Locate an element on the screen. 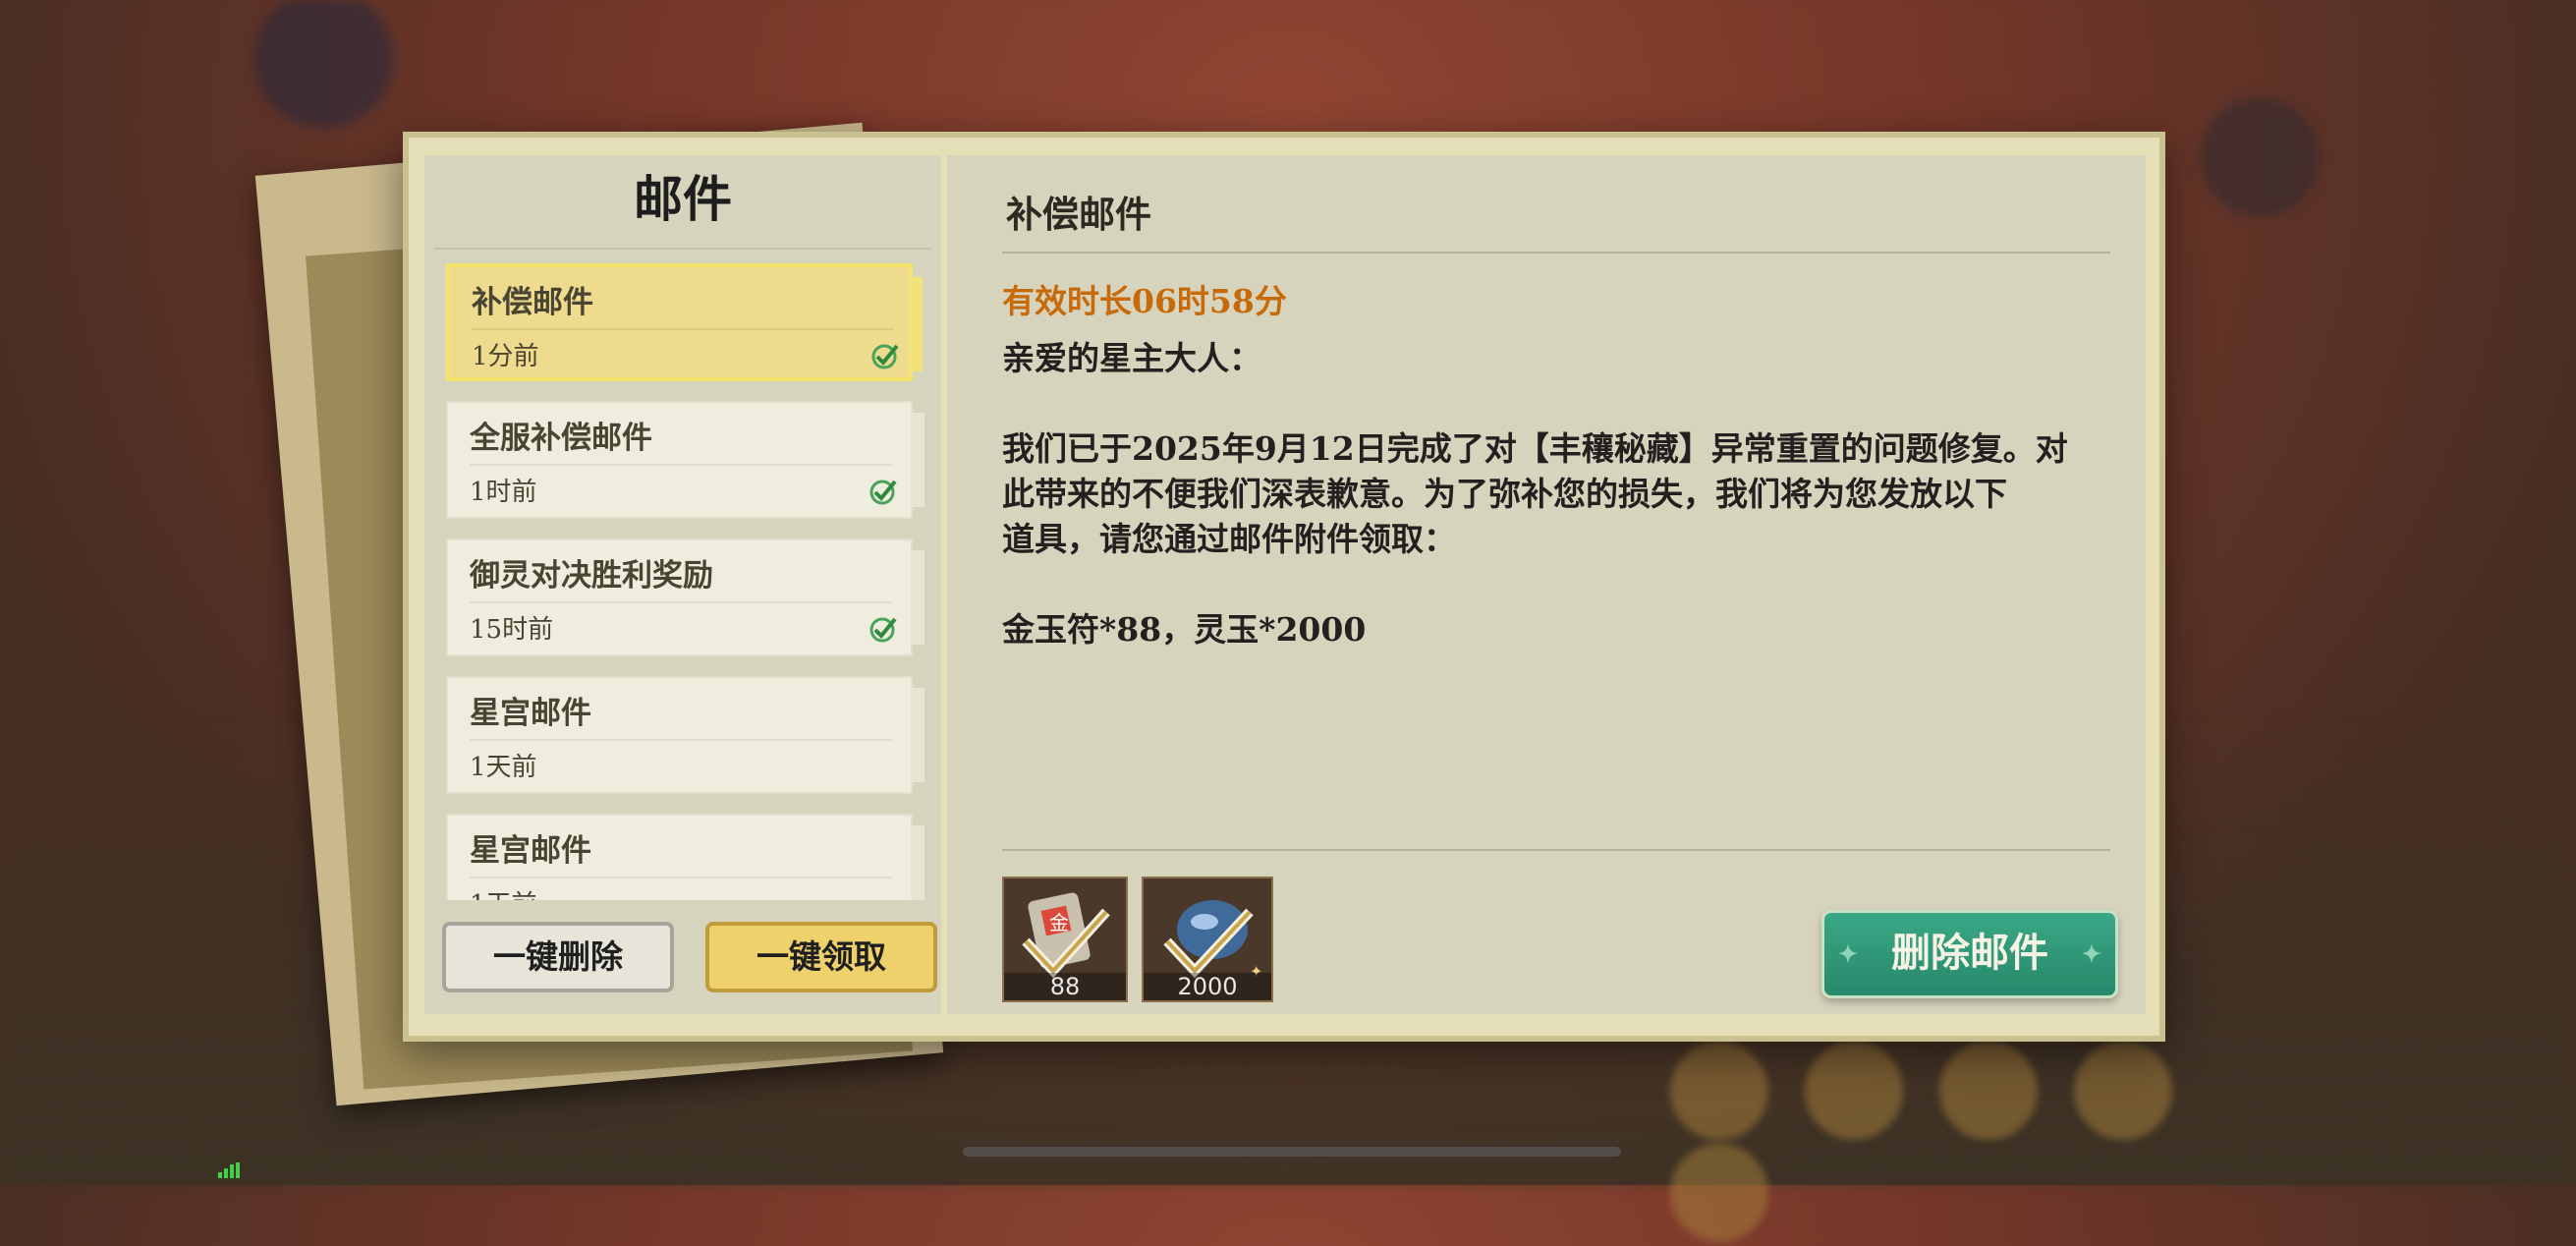  mail-title: 全服补偿邮件 is located at coordinates (561, 438).